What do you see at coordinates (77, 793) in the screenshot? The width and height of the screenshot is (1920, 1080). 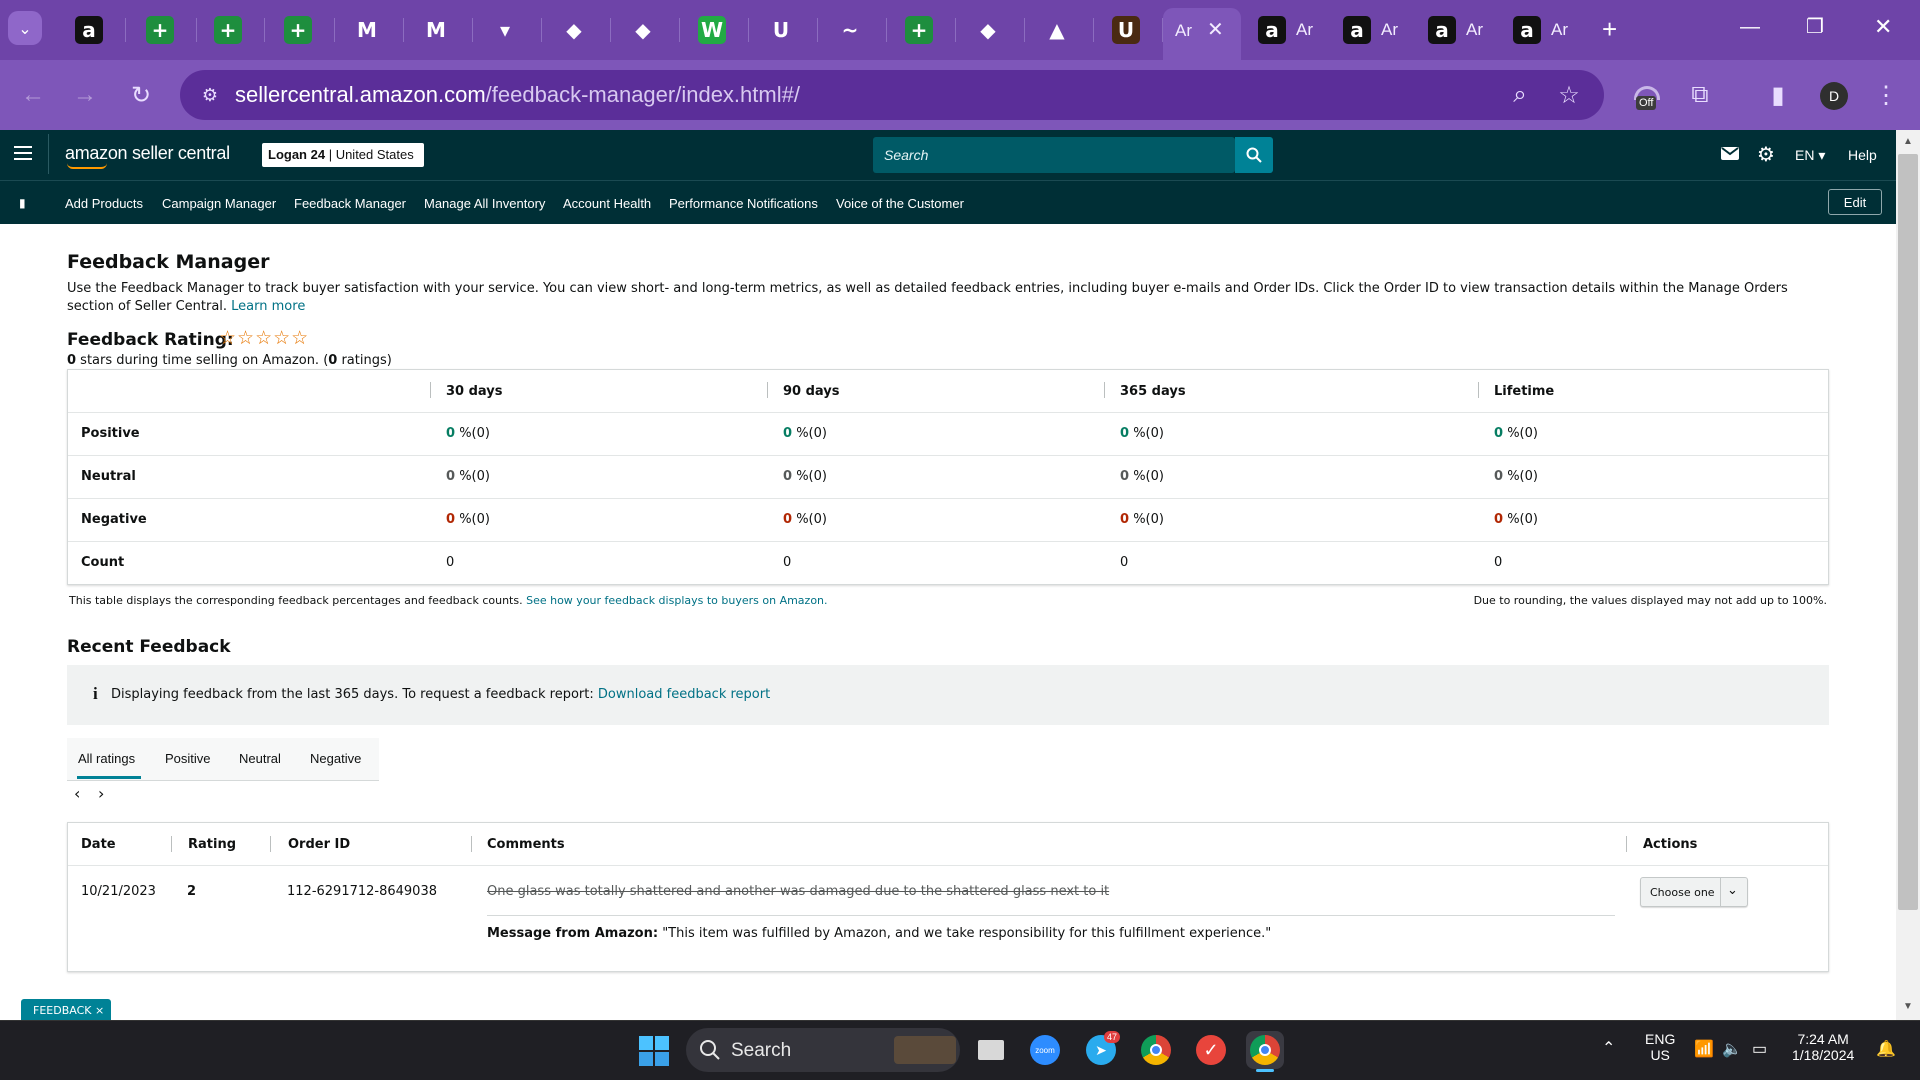 I see `chevron-left-icon: ‹` at bounding box center [77, 793].